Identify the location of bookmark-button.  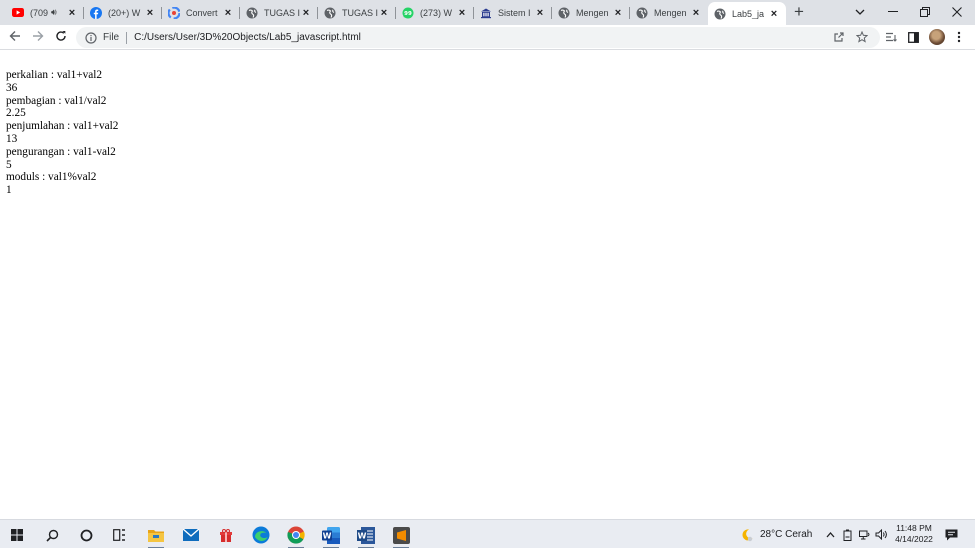
(862, 37).